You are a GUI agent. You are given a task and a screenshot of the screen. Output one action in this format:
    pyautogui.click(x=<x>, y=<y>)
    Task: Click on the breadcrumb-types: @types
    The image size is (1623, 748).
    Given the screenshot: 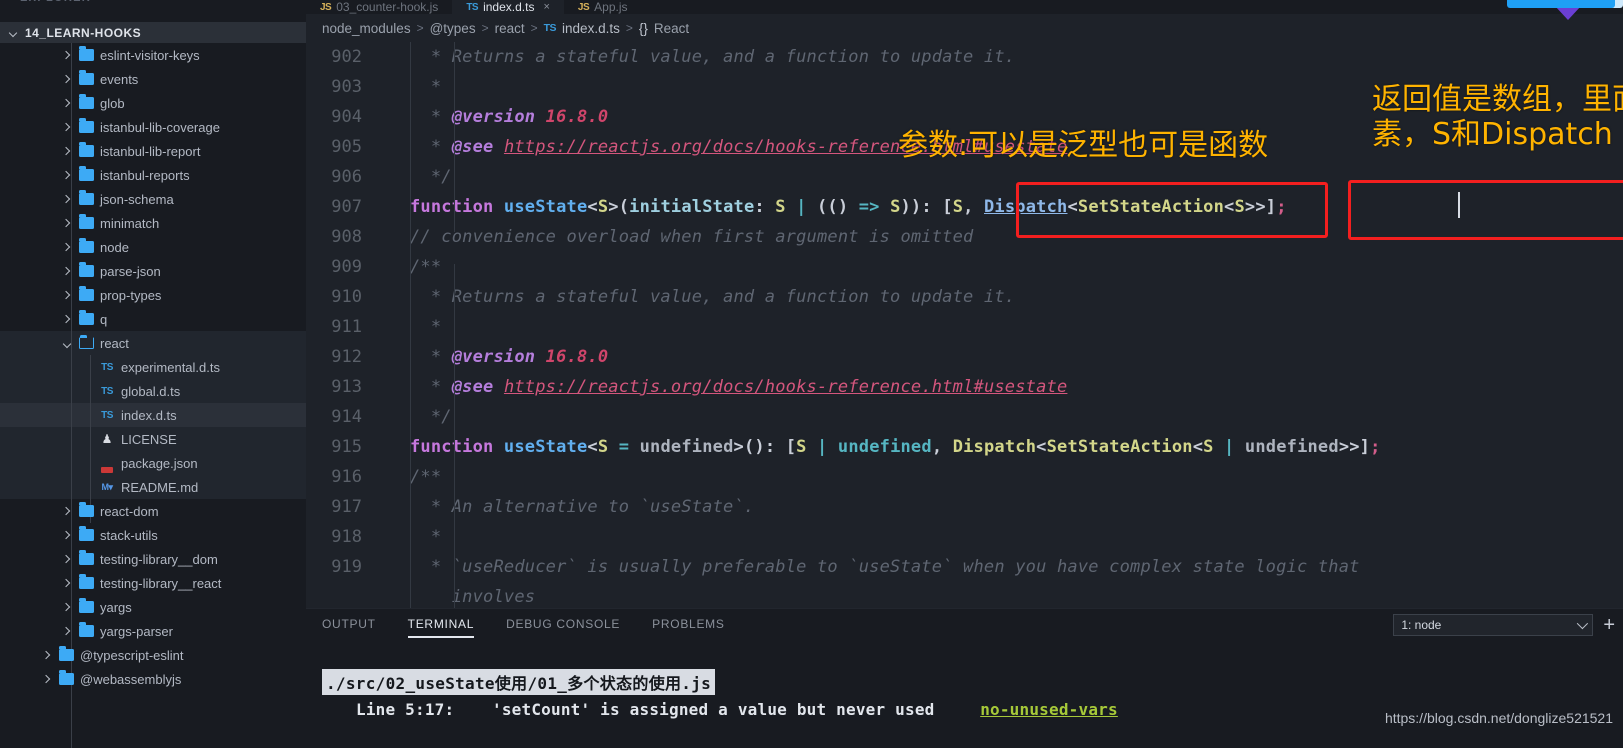 What is the action you would take?
    pyautogui.click(x=453, y=28)
    